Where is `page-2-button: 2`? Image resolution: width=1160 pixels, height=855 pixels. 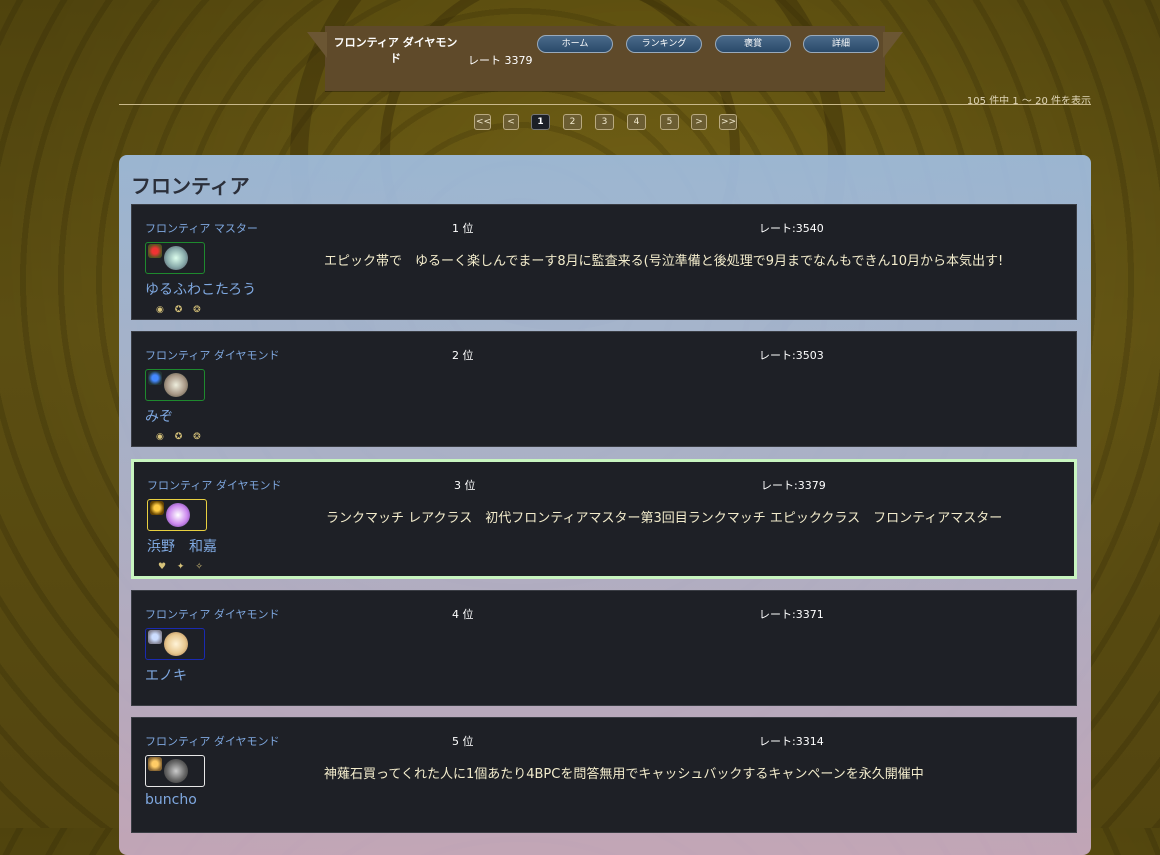
page-2-button: 2 is located at coordinates (572, 122).